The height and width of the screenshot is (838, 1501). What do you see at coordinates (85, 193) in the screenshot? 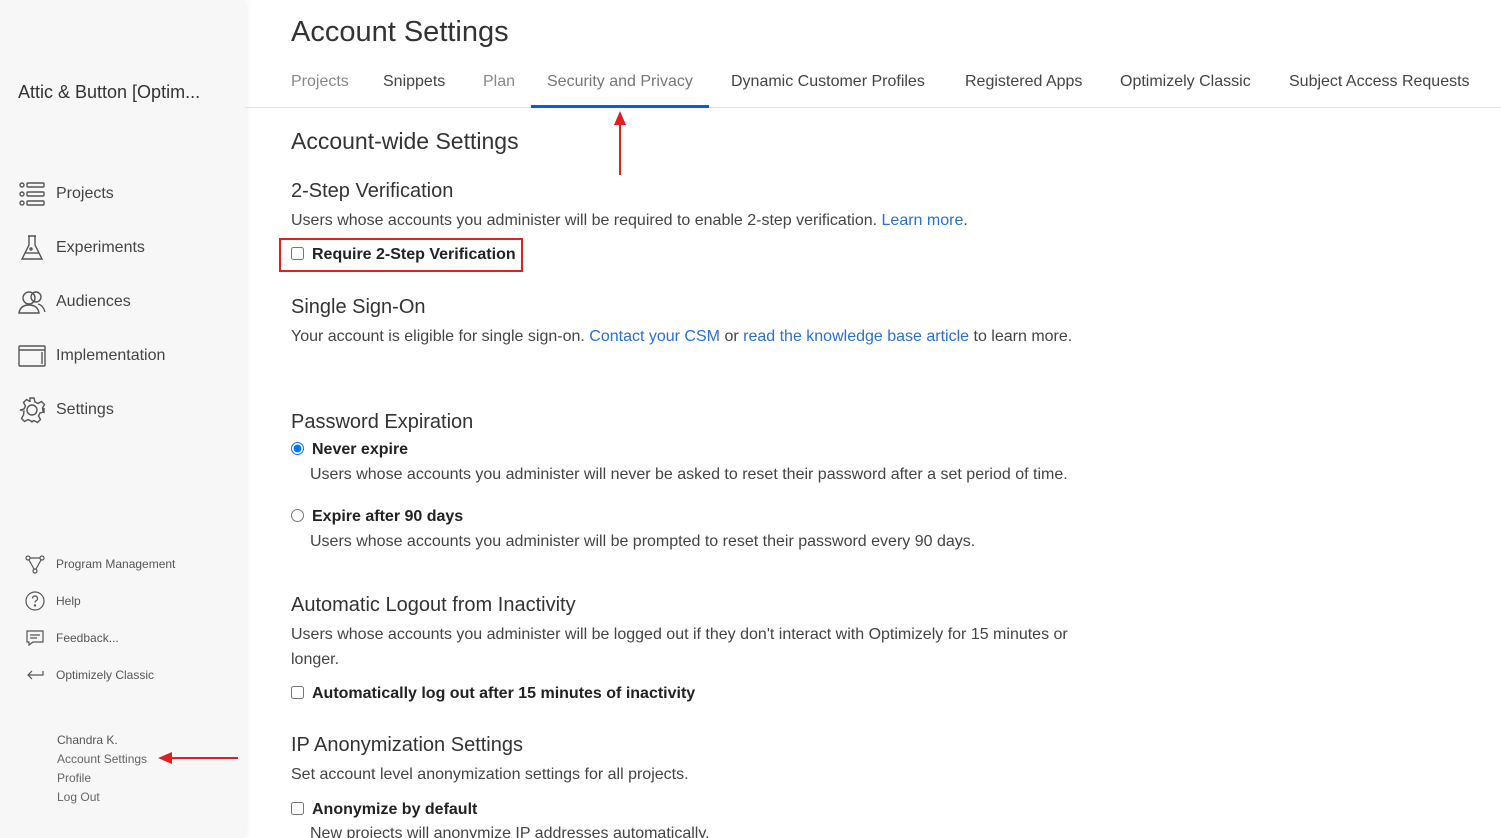
I see `sidebar-item-label: Projects` at bounding box center [85, 193].